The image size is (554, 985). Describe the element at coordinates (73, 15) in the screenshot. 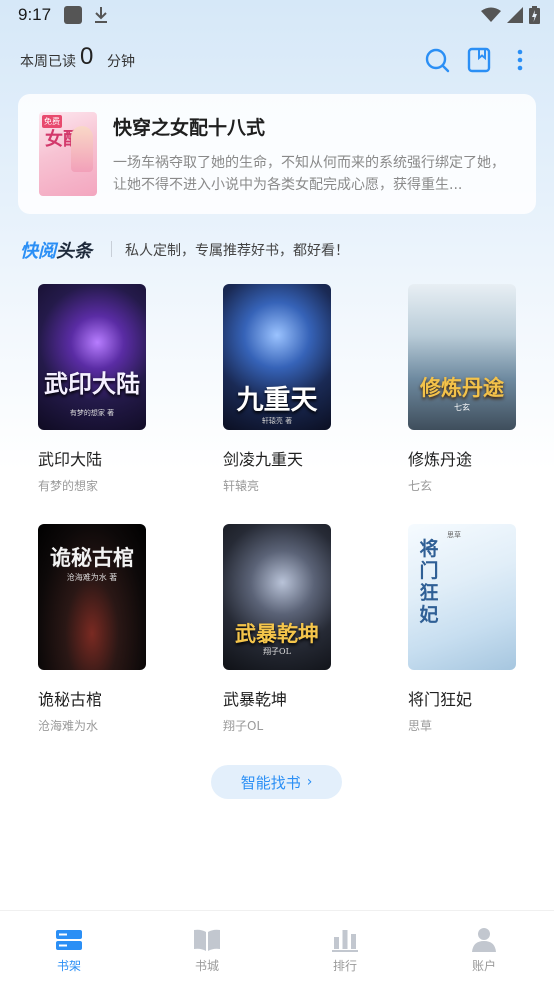

I see `app-square-icon` at that location.